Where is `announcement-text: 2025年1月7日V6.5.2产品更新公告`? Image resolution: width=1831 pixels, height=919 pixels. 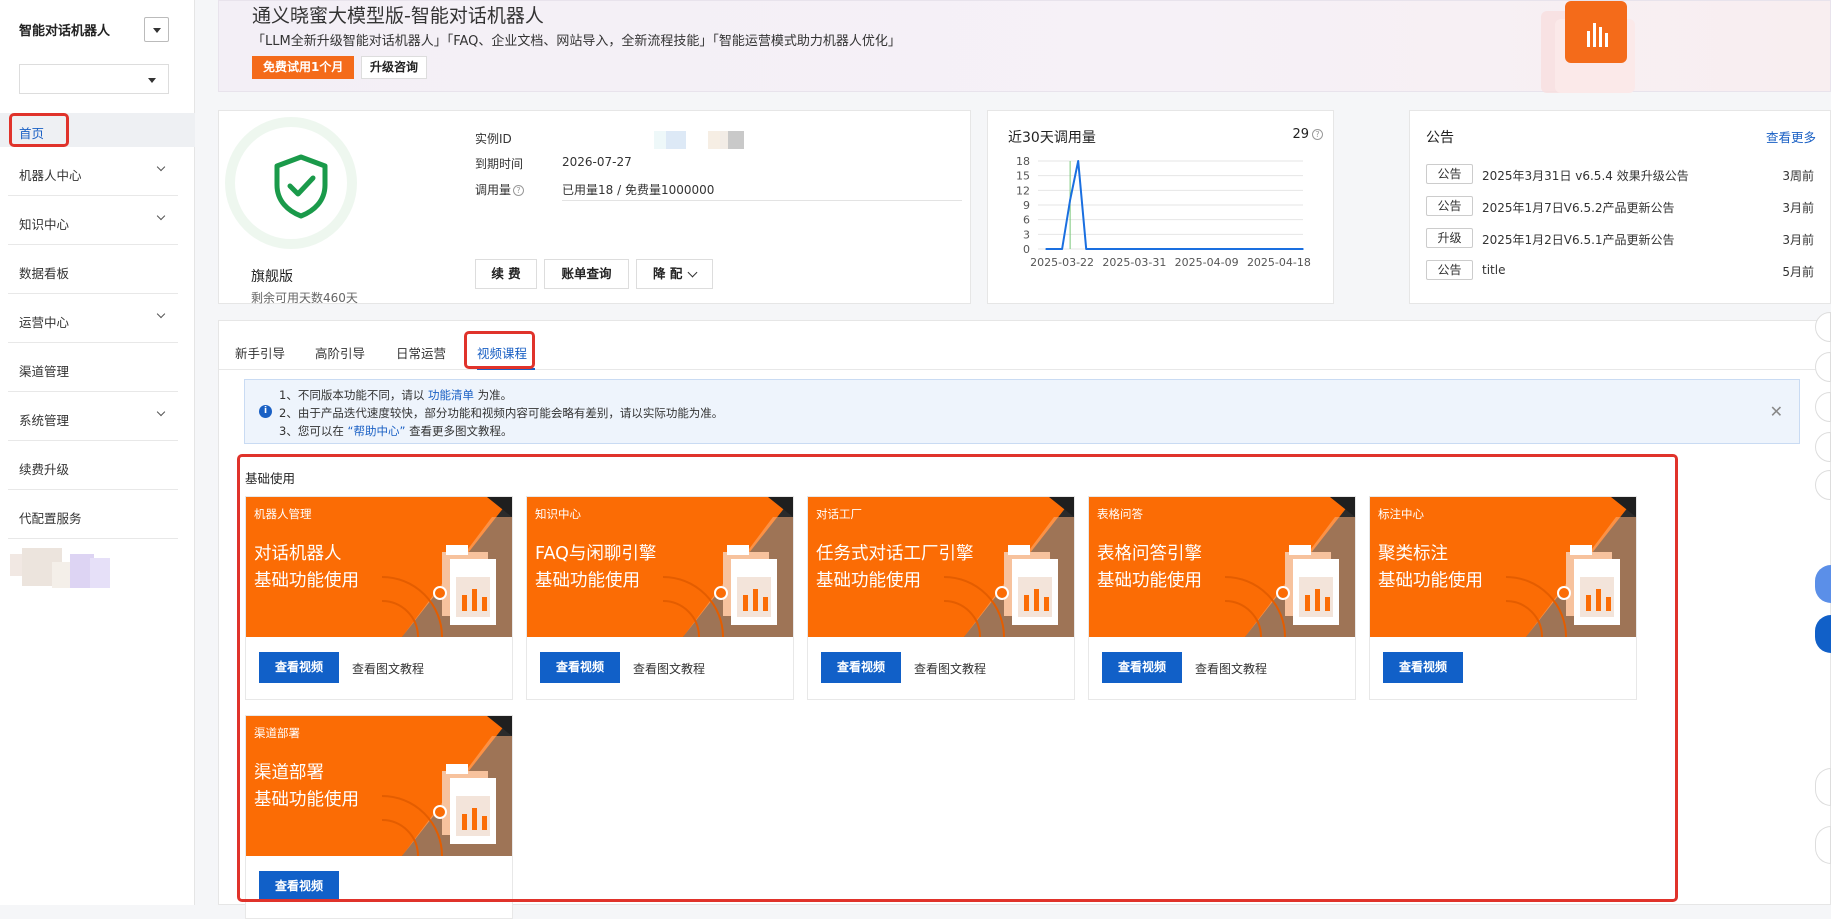
announcement-text: 2025年1月7日V6.5.2产品更新公告 is located at coordinates (1578, 208).